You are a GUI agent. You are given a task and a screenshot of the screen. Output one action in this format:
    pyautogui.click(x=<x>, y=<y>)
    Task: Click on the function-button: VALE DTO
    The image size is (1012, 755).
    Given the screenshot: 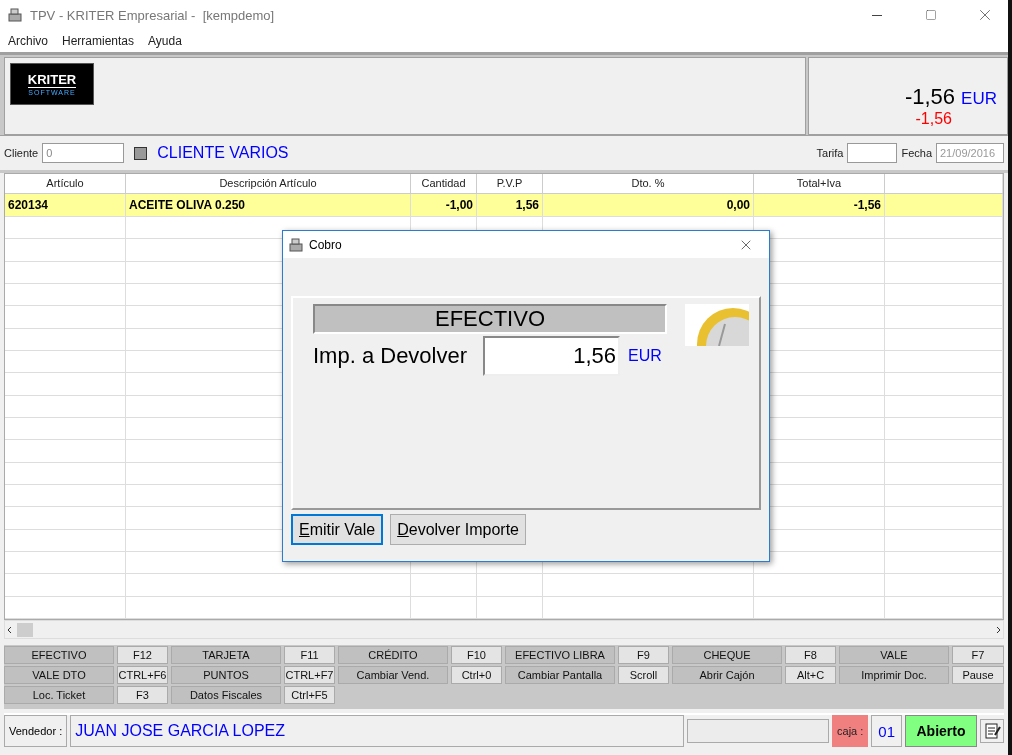 What is the action you would take?
    pyautogui.click(x=59, y=675)
    